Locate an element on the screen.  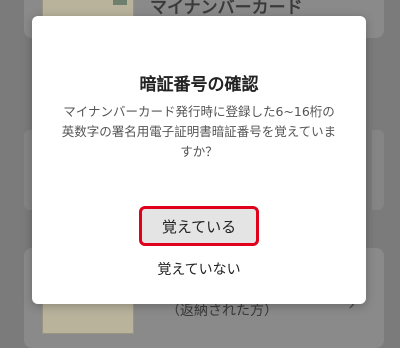
dialog-title: 暗証番号の確認 is located at coordinates (199, 85).